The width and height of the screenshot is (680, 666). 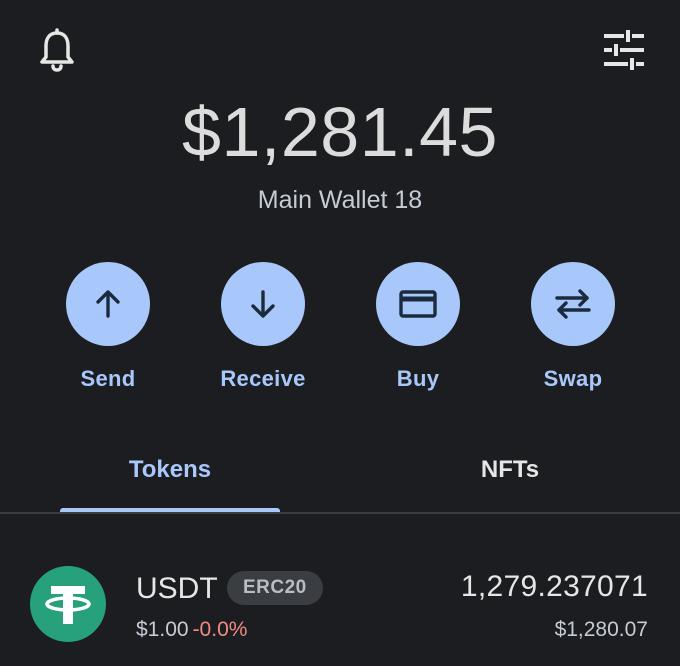 What do you see at coordinates (170, 472) in the screenshot?
I see `tab-tokens: Tokens` at bounding box center [170, 472].